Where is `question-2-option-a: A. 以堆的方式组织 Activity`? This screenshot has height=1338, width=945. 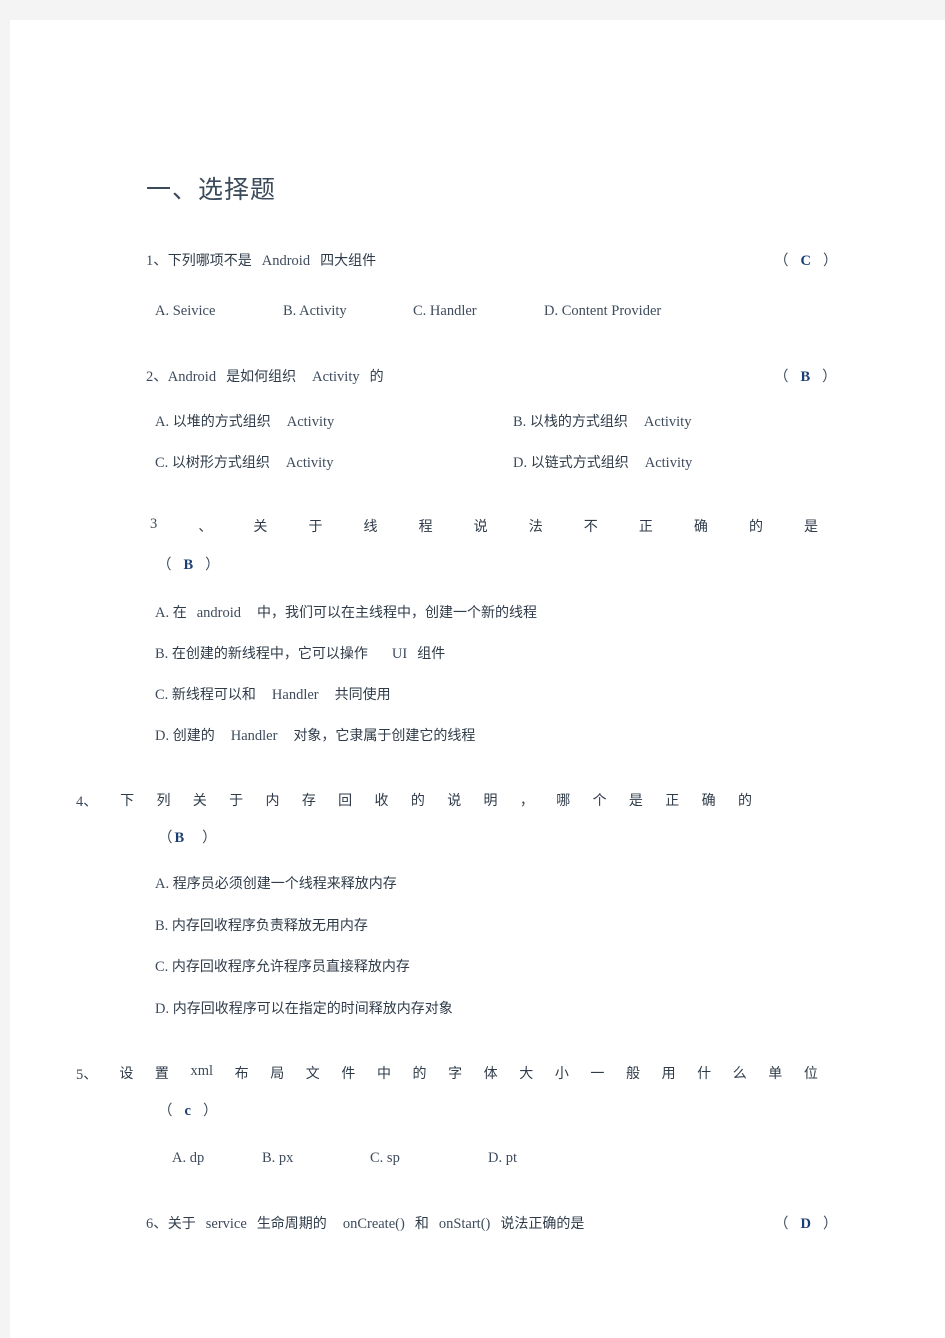 question-2-option-a: A. 以堆的方式组织 Activity is located at coordinates (244, 421).